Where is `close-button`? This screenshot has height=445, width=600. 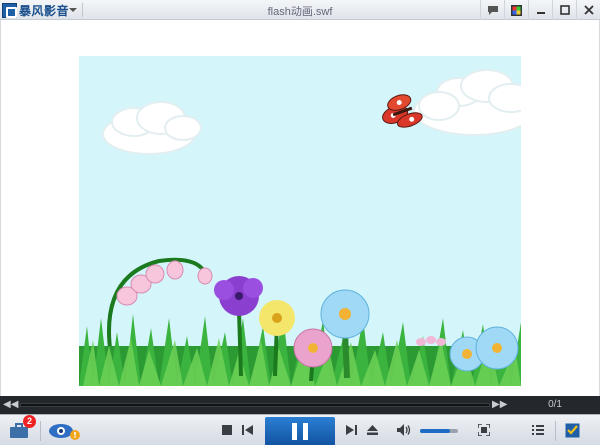 close-button is located at coordinates (588, 10).